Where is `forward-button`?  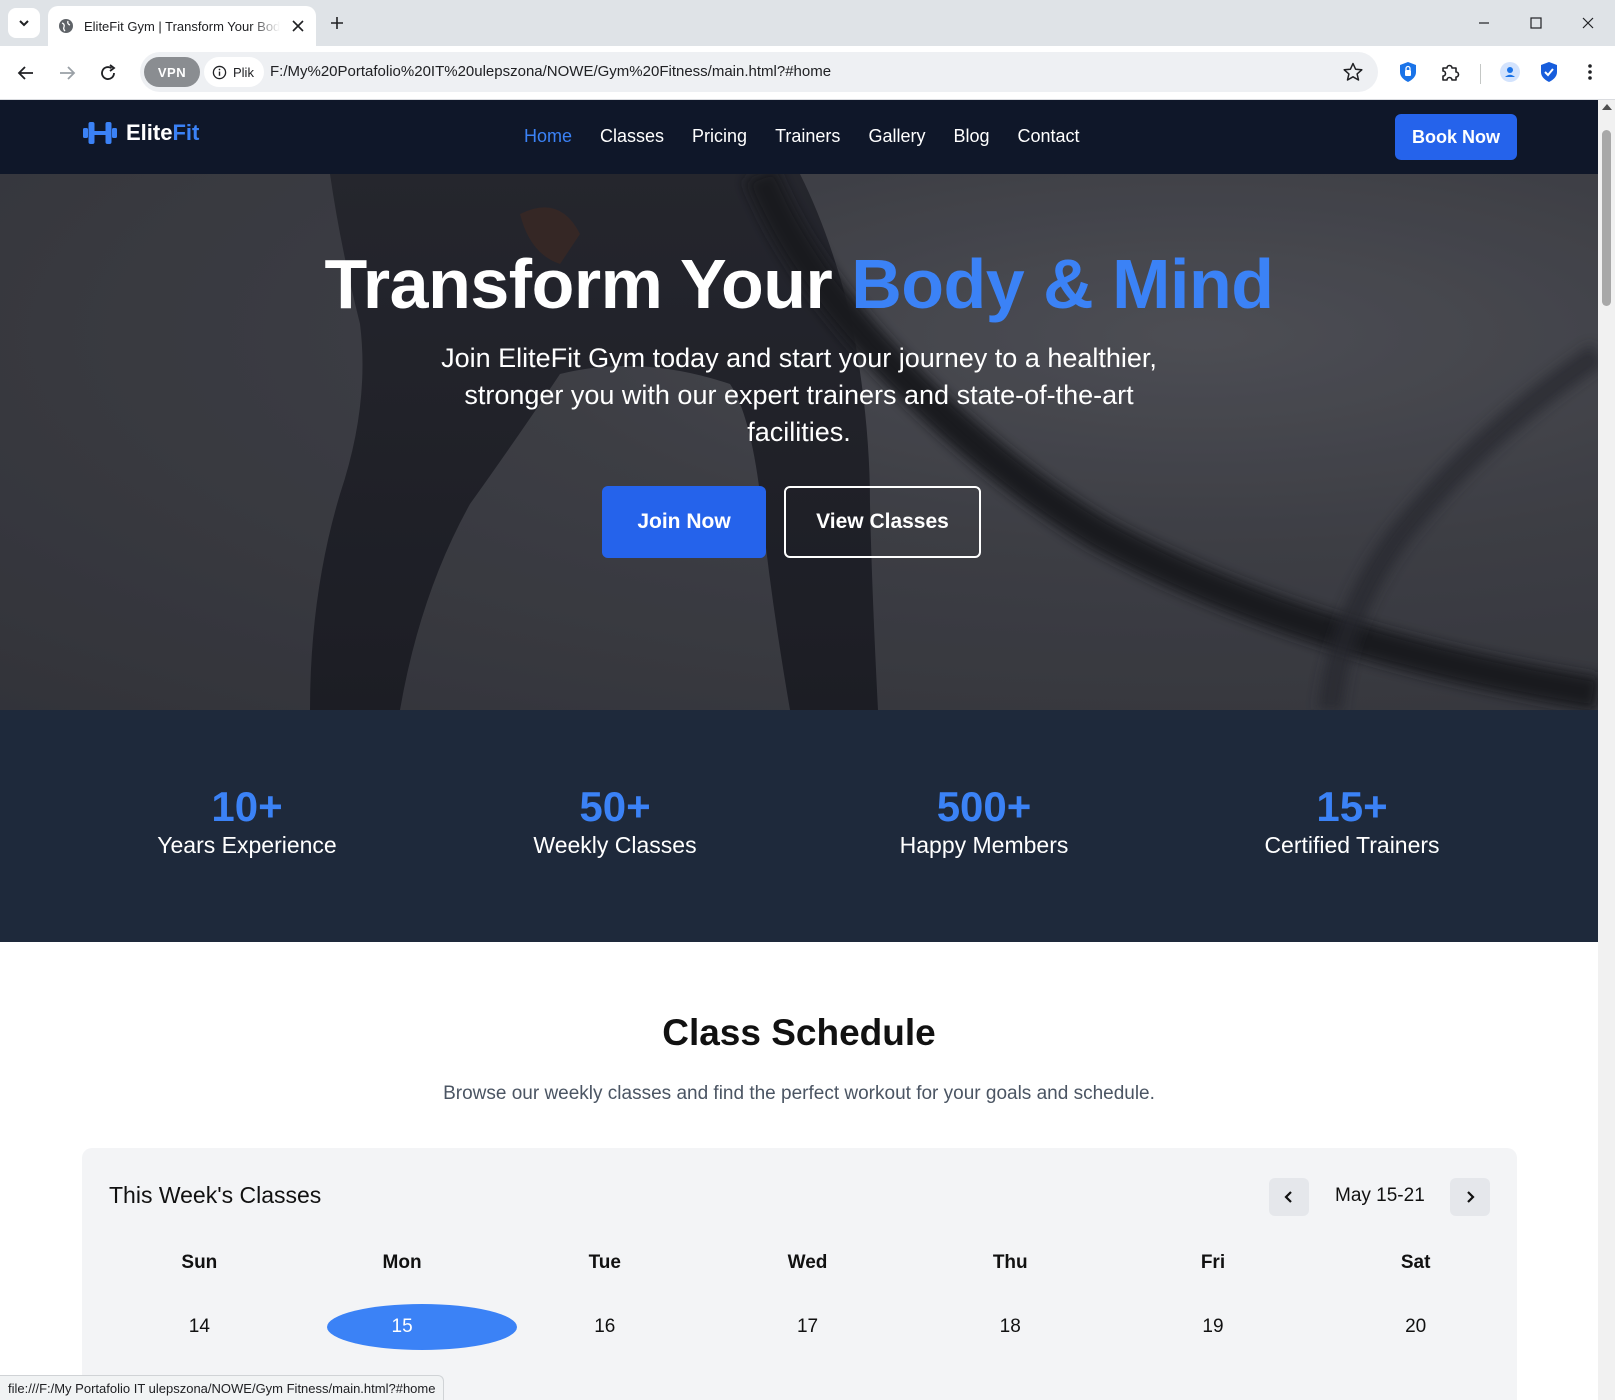 forward-button is located at coordinates (67, 73).